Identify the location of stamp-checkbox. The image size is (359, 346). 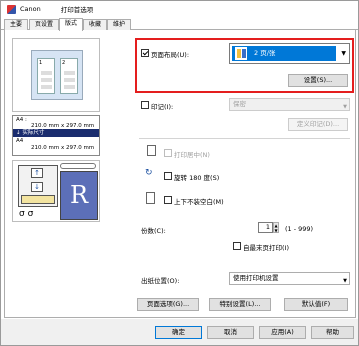
(145, 105).